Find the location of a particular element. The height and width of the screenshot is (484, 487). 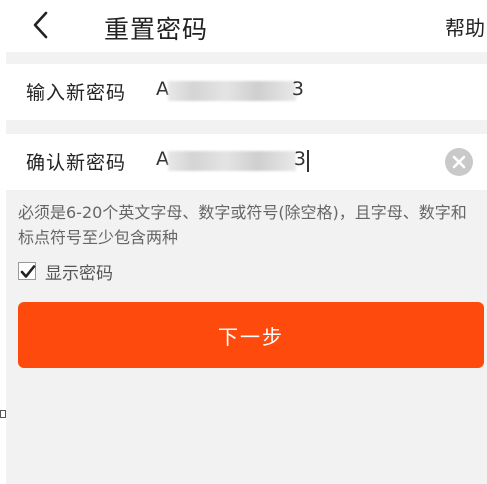

checkmark-icon is located at coordinates (28, 271).